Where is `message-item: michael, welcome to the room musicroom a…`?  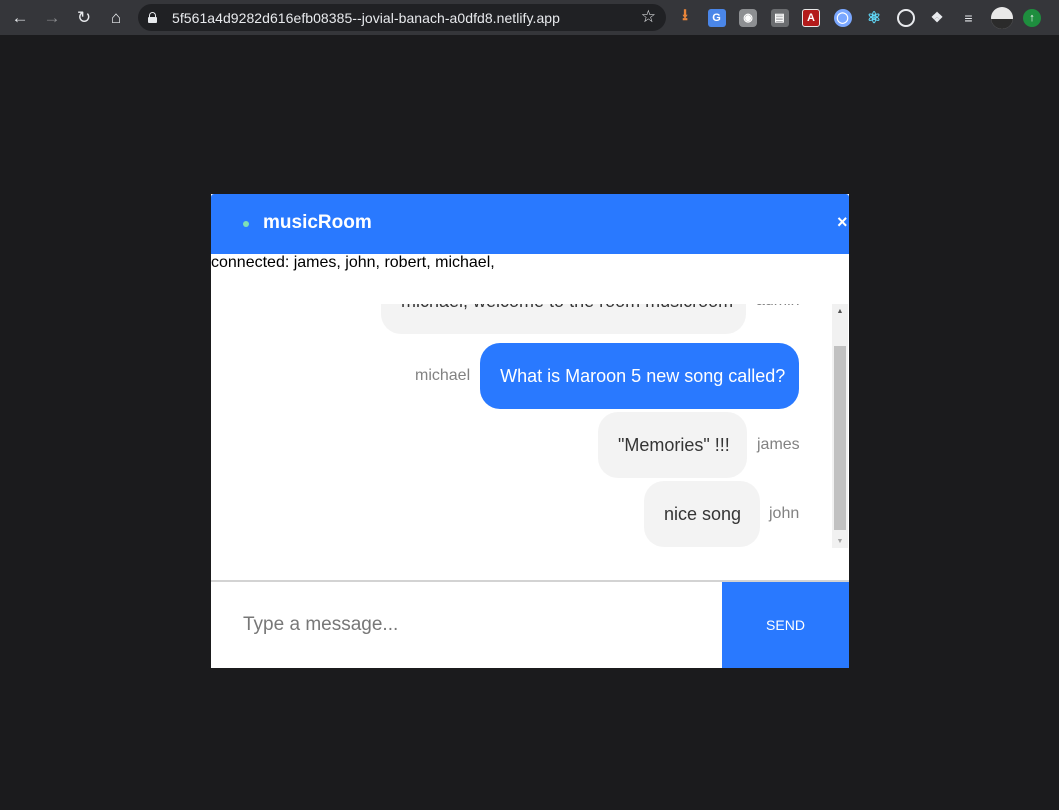
message-item: michael, welcome to the room musicroom a… is located at coordinates (590, 319).